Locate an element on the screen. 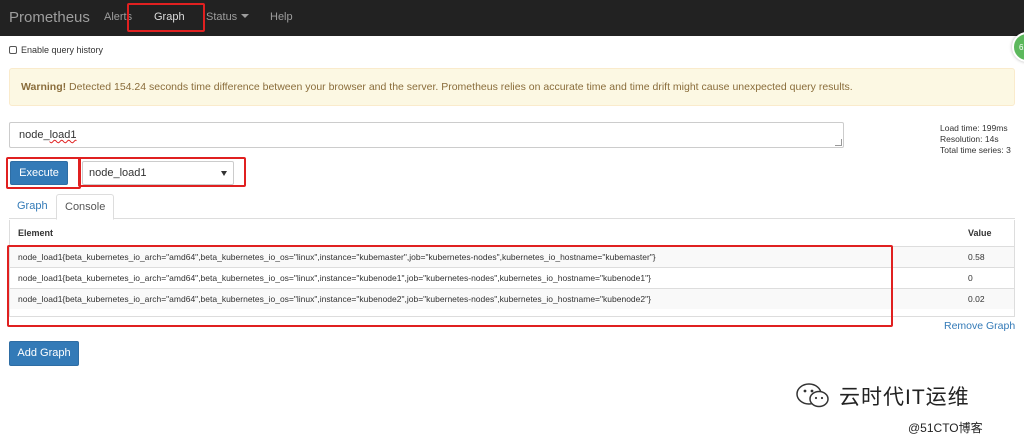 The image size is (1024, 443). total-series: Total time series: 3 is located at coordinates (975, 150).